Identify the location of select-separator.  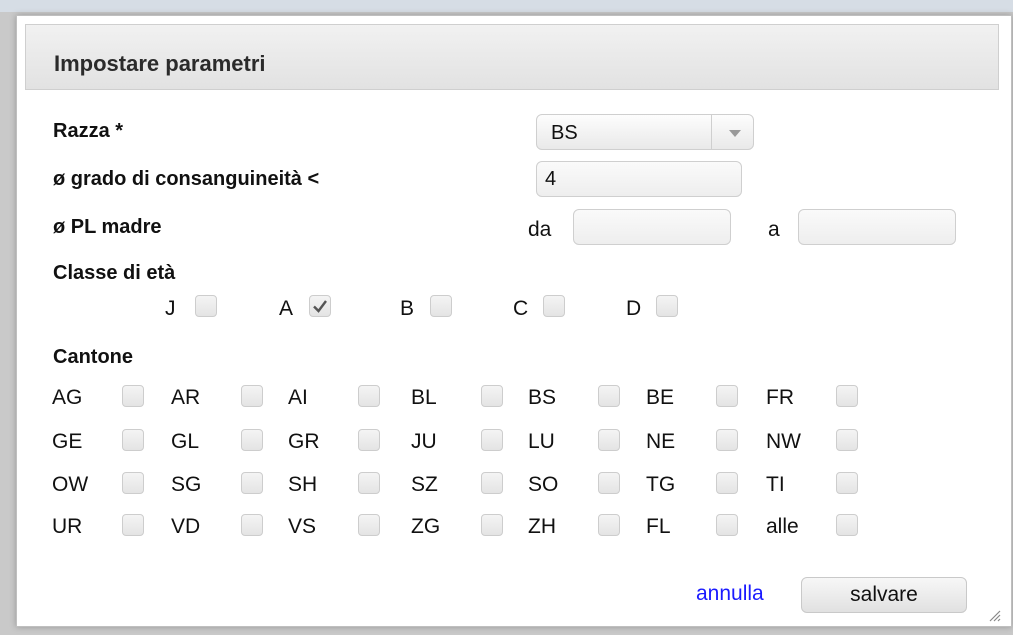
(711, 132).